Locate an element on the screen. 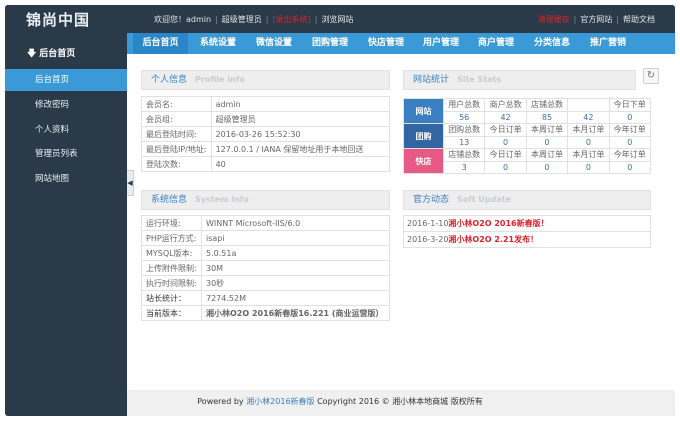 This screenshot has height=421, width=680. field-label: 站长统计： is located at coordinates (171, 298).